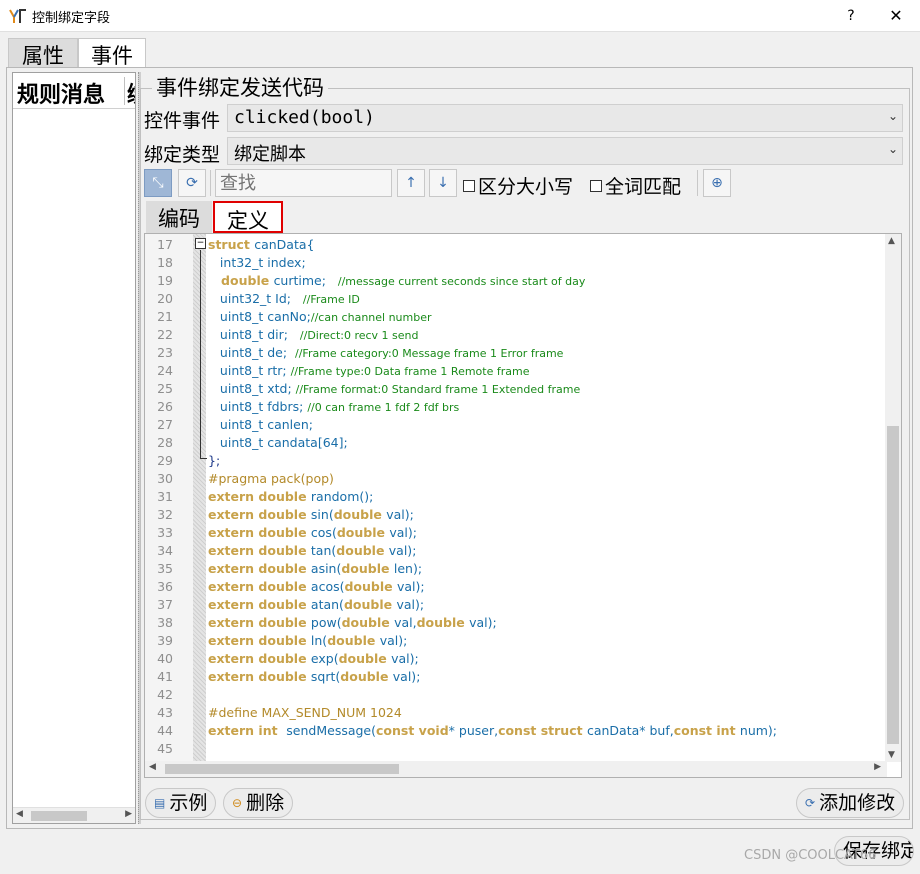 The height and width of the screenshot is (874, 920). What do you see at coordinates (325, 676) in the screenshot?
I see `code-token: sqrt(` at bounding box center [325, 676].